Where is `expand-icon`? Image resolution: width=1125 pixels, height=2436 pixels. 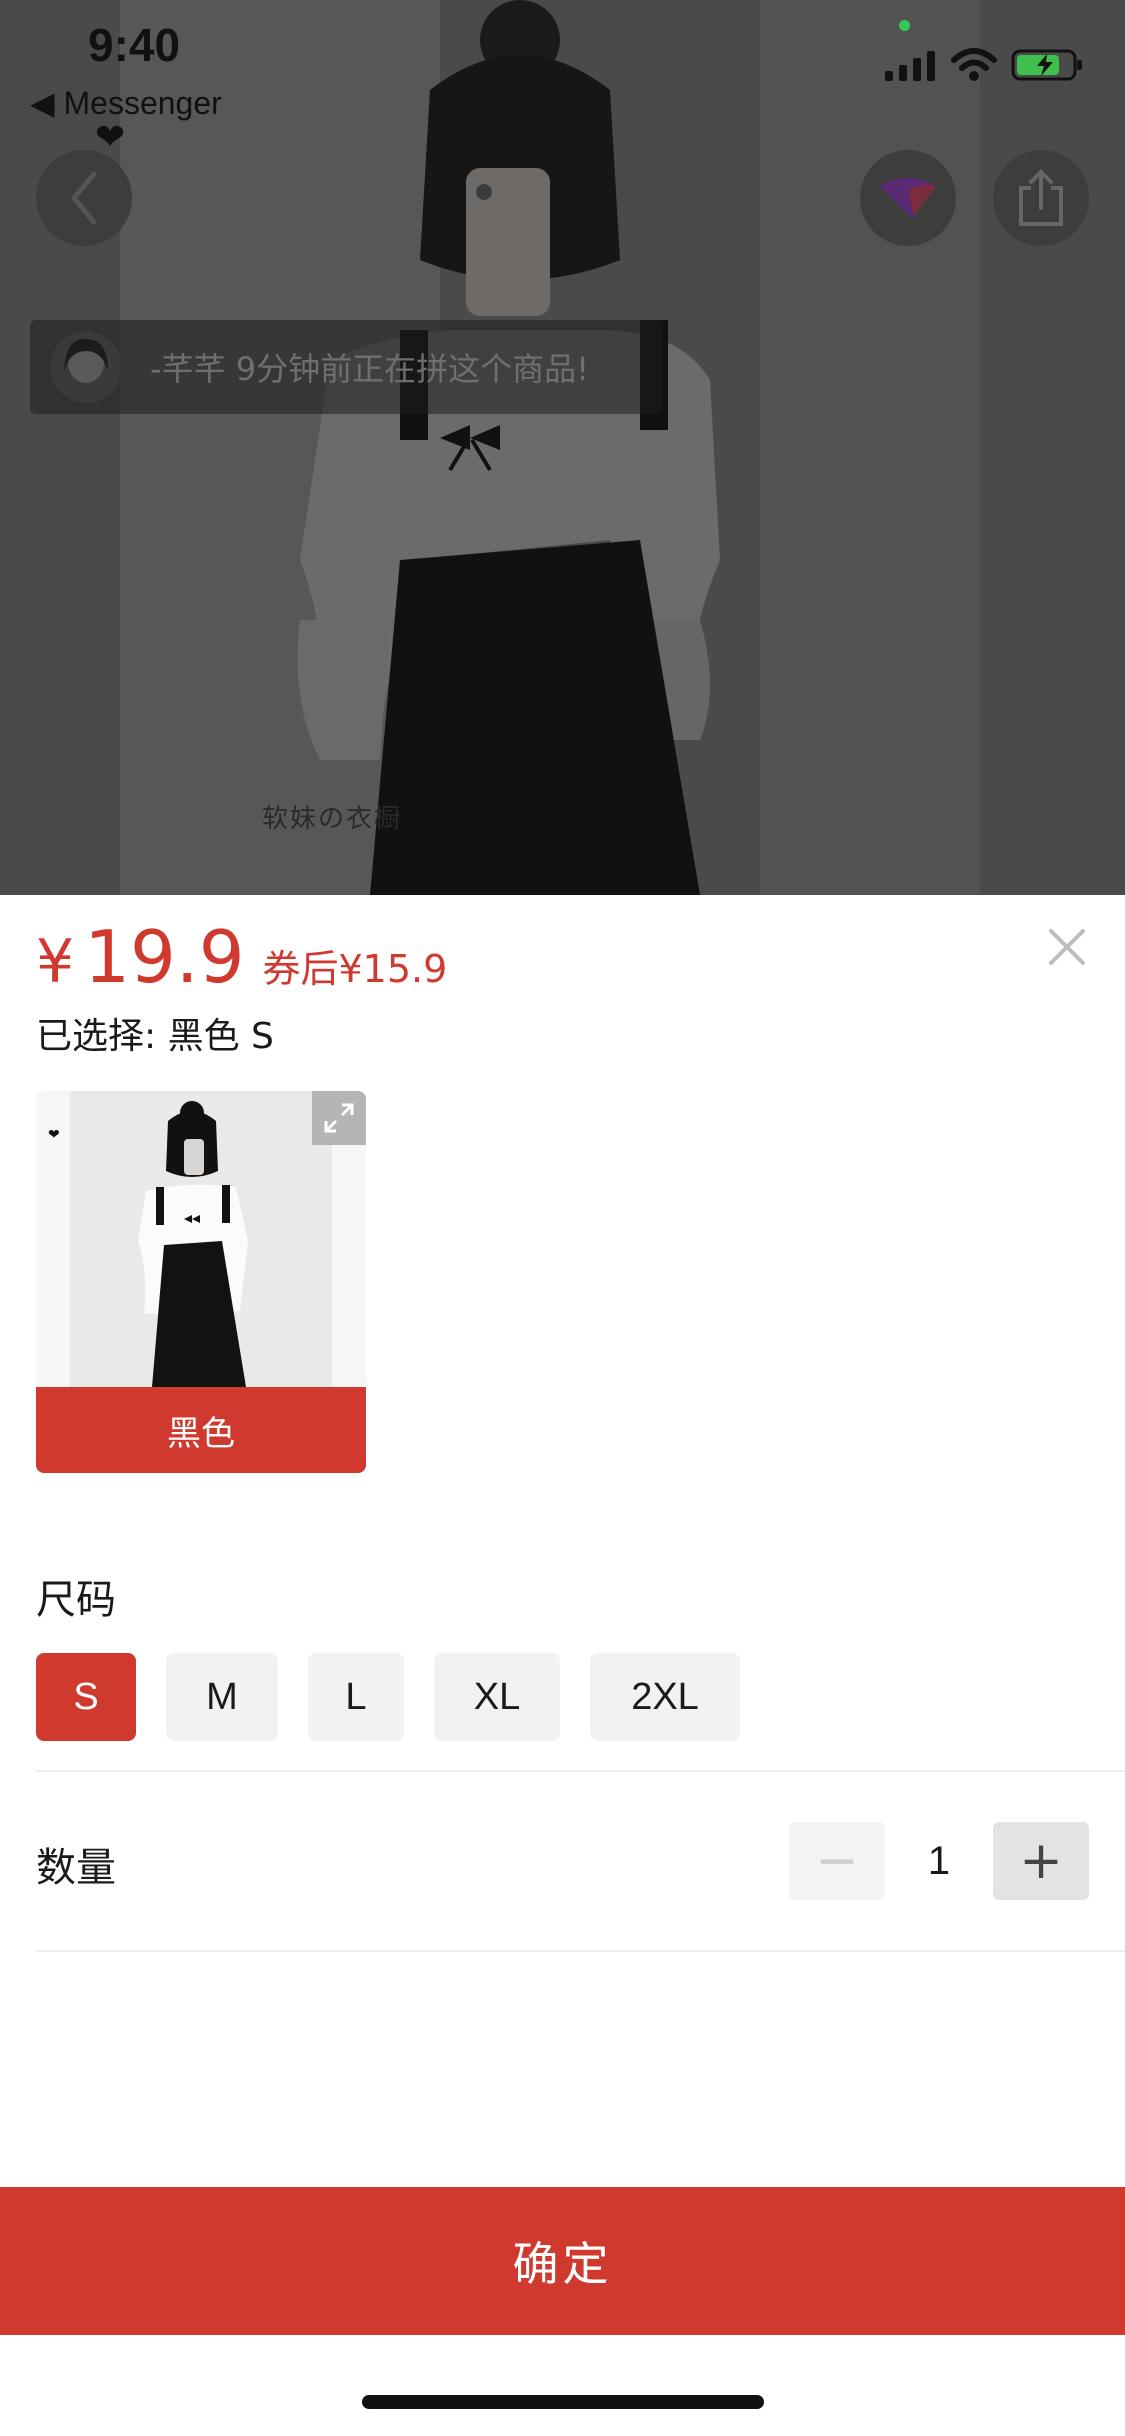 expand-icon is located at coordinates (339, 1118).